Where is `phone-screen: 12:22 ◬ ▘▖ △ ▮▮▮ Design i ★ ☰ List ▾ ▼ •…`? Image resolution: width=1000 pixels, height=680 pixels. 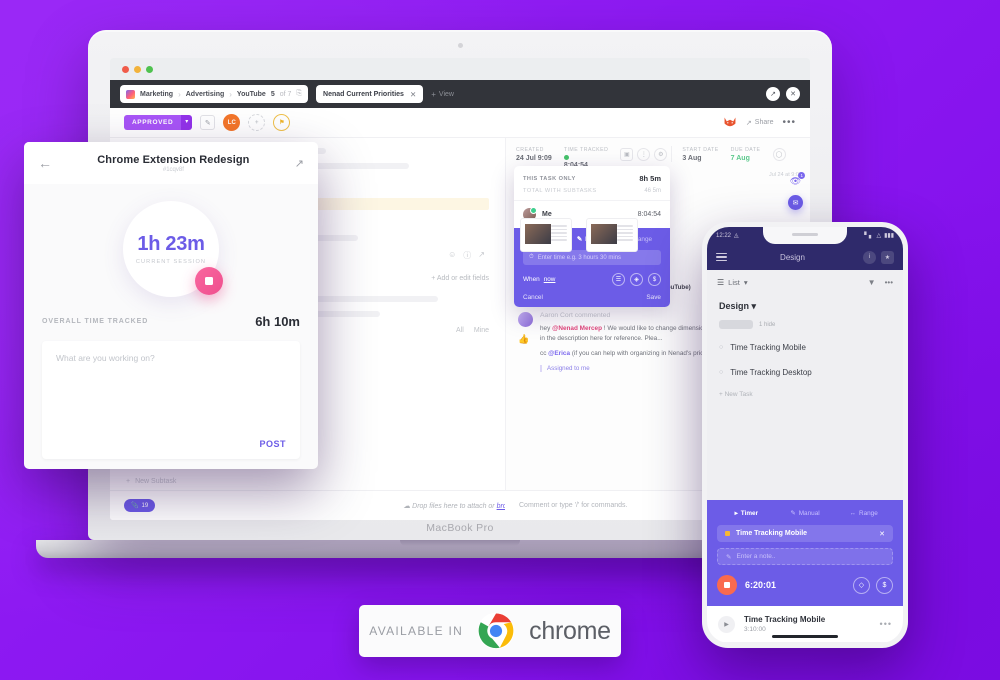
phone-screen: 12:22 ◬ ▘▖ △ ▮▮▮ Design i ★ ☰ List ▾ ▼ •… is located at coordinates (805, 435).